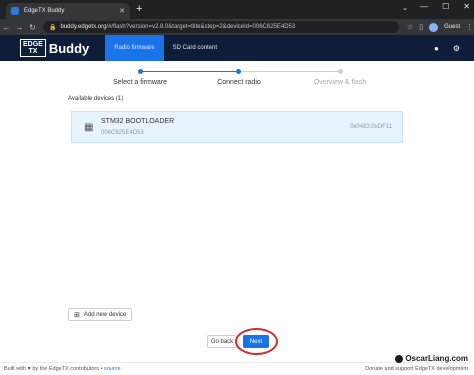 This screenshot has height=375, width=474. I want to click on browser-tab: EdgeTX Buddy ✕, so click(68, 11).